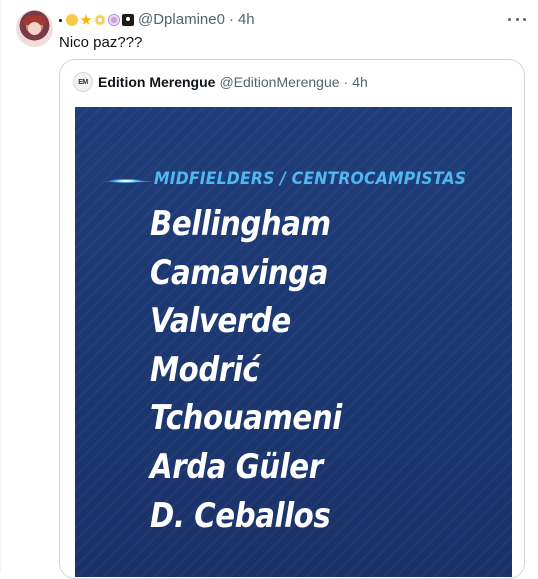 Image resolution: width=538 pixels, height=579 pixels. What do you see at coordinates (240, 224) in the screenshot?
I see `player-name: Bellingham` at bounding box center [240, 224].